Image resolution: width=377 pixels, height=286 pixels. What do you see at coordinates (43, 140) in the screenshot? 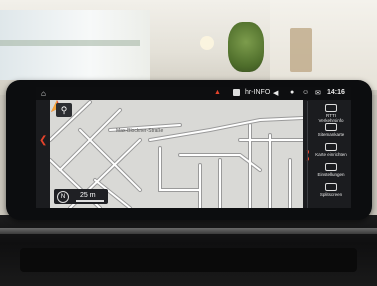
I see `chevron-left-icon: ❮` at bounding box center [43, 140].